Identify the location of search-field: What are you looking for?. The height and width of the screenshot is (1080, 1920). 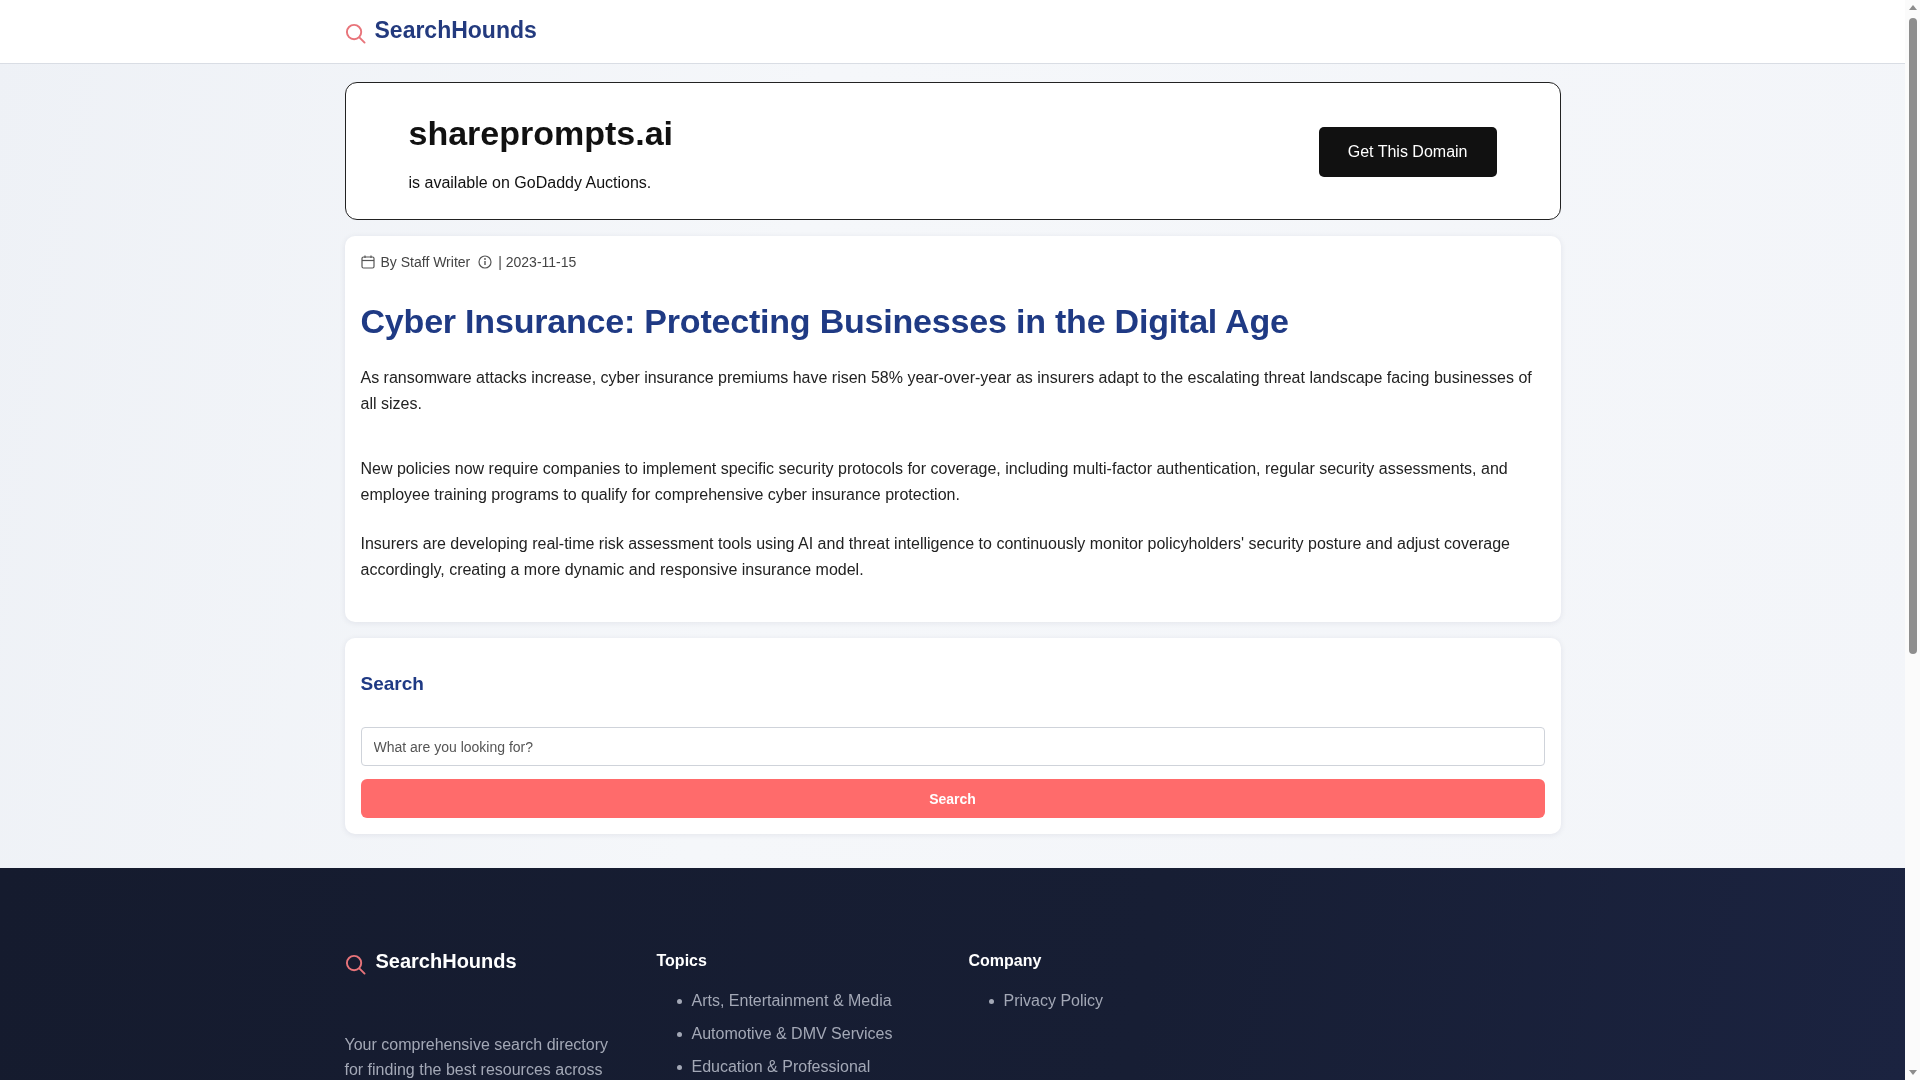
(952, 746).